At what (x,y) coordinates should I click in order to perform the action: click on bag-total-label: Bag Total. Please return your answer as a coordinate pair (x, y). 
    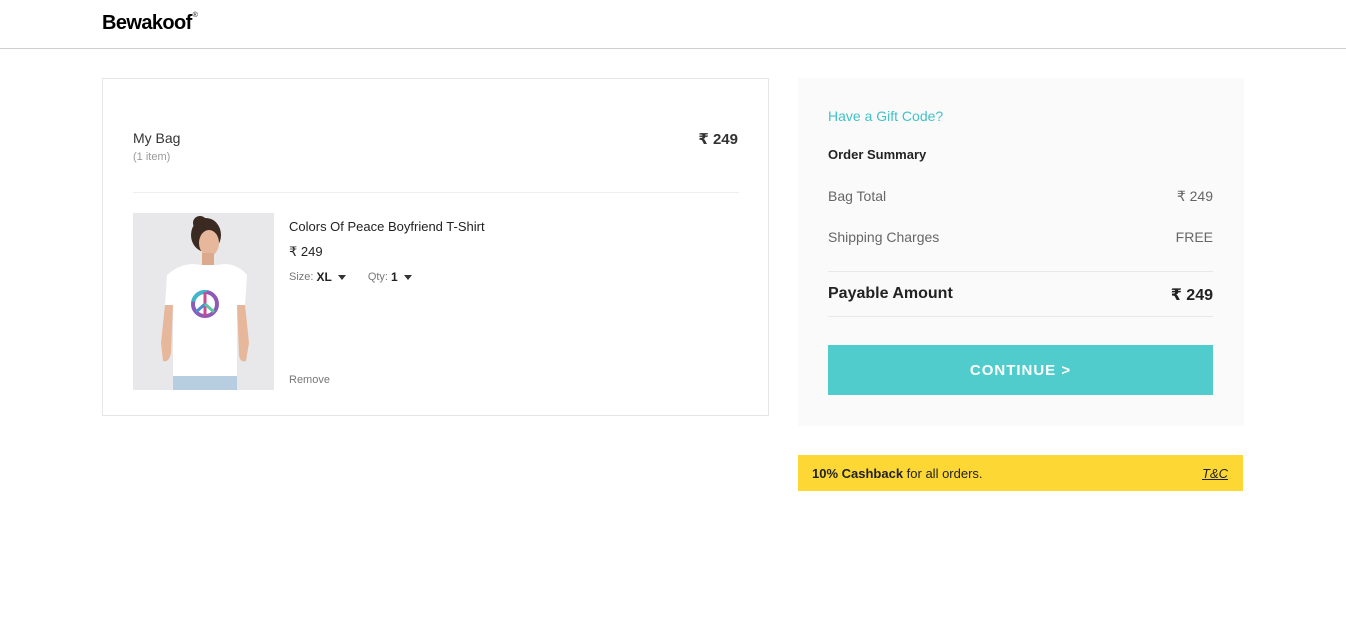
    Looking at the image, I should click on (857, 196).